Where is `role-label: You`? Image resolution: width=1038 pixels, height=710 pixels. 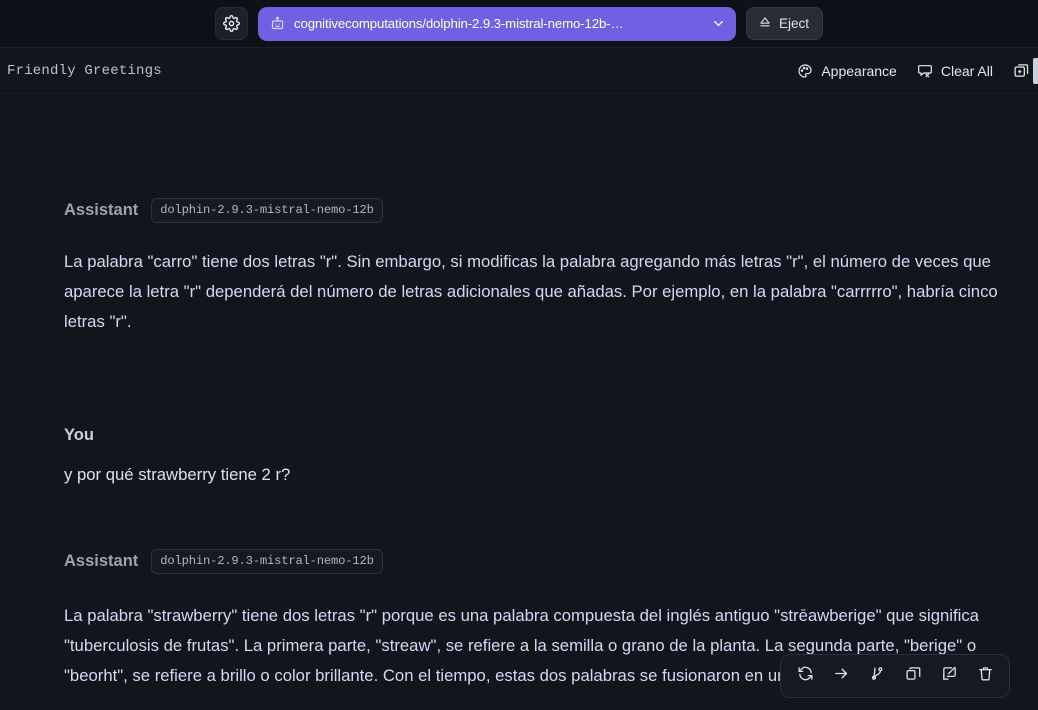
role-label: You is located at coordinates (79, 435).